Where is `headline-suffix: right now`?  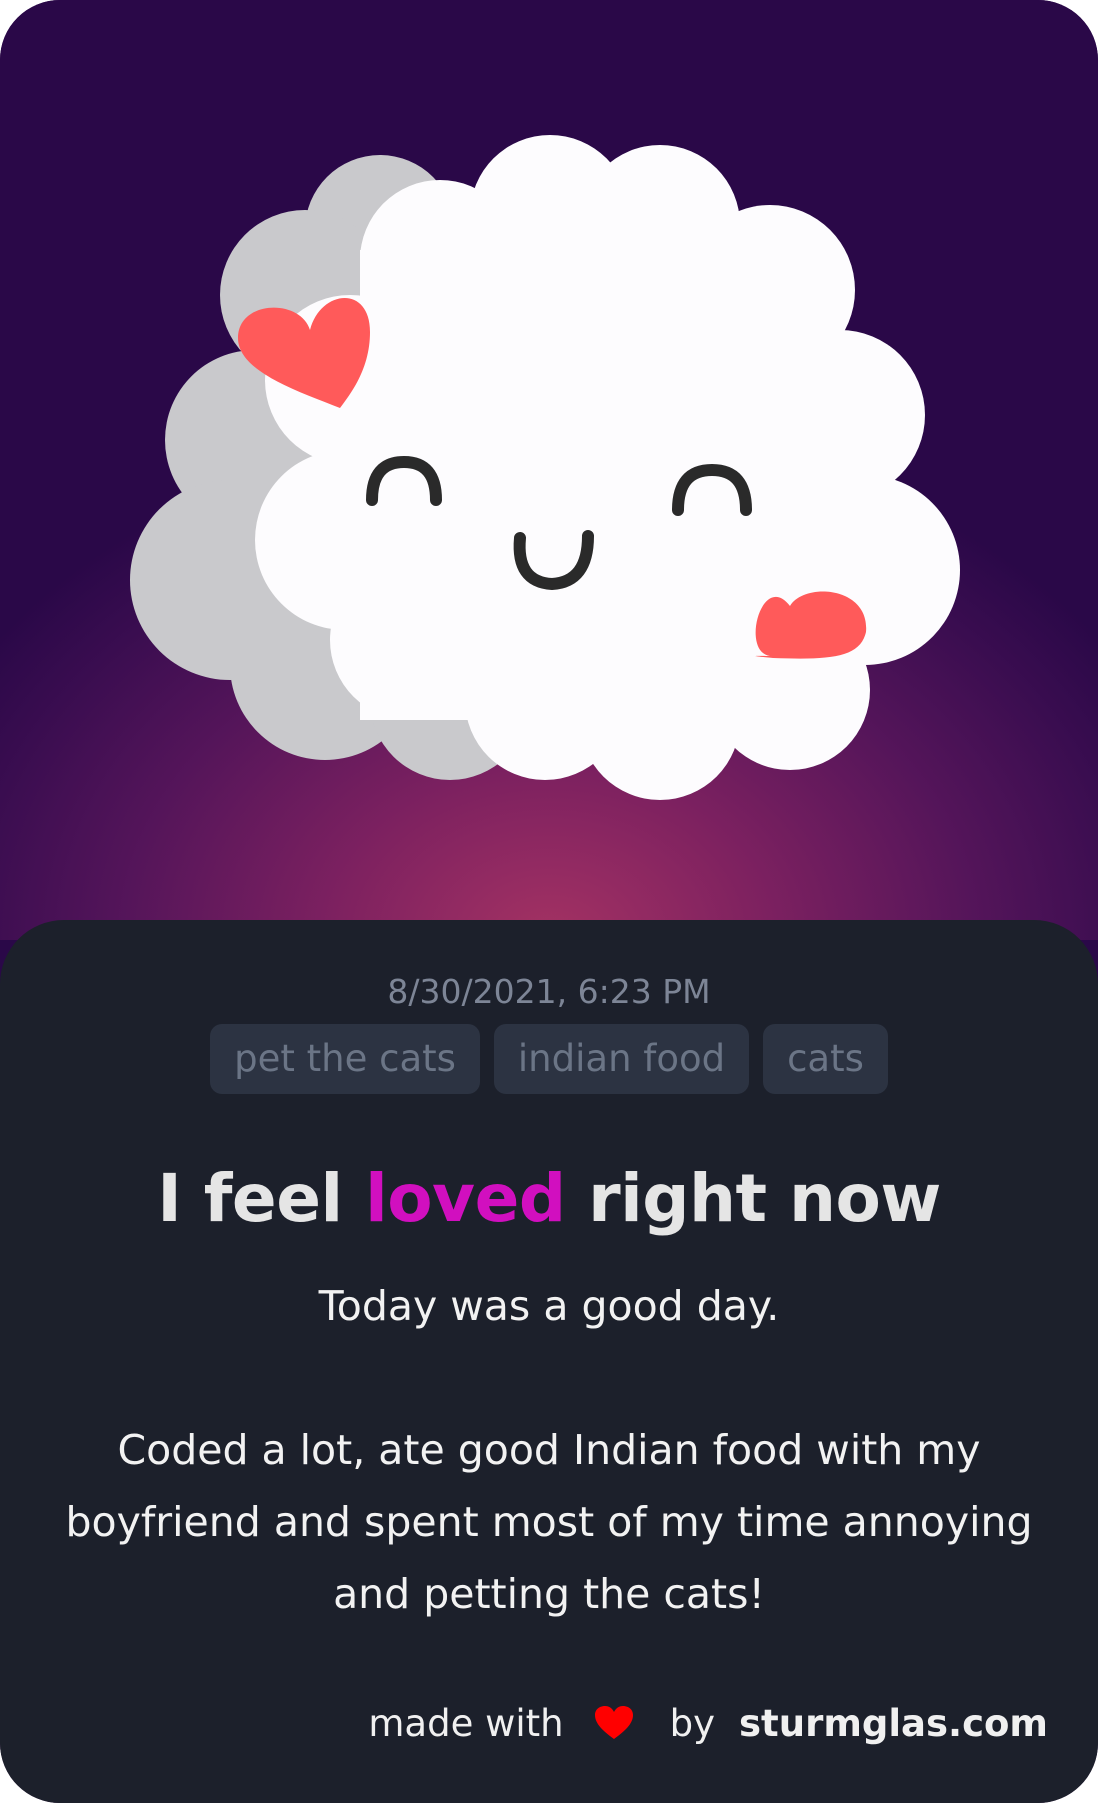
headline-suffix: right now is located at coordinates (764, 1198).